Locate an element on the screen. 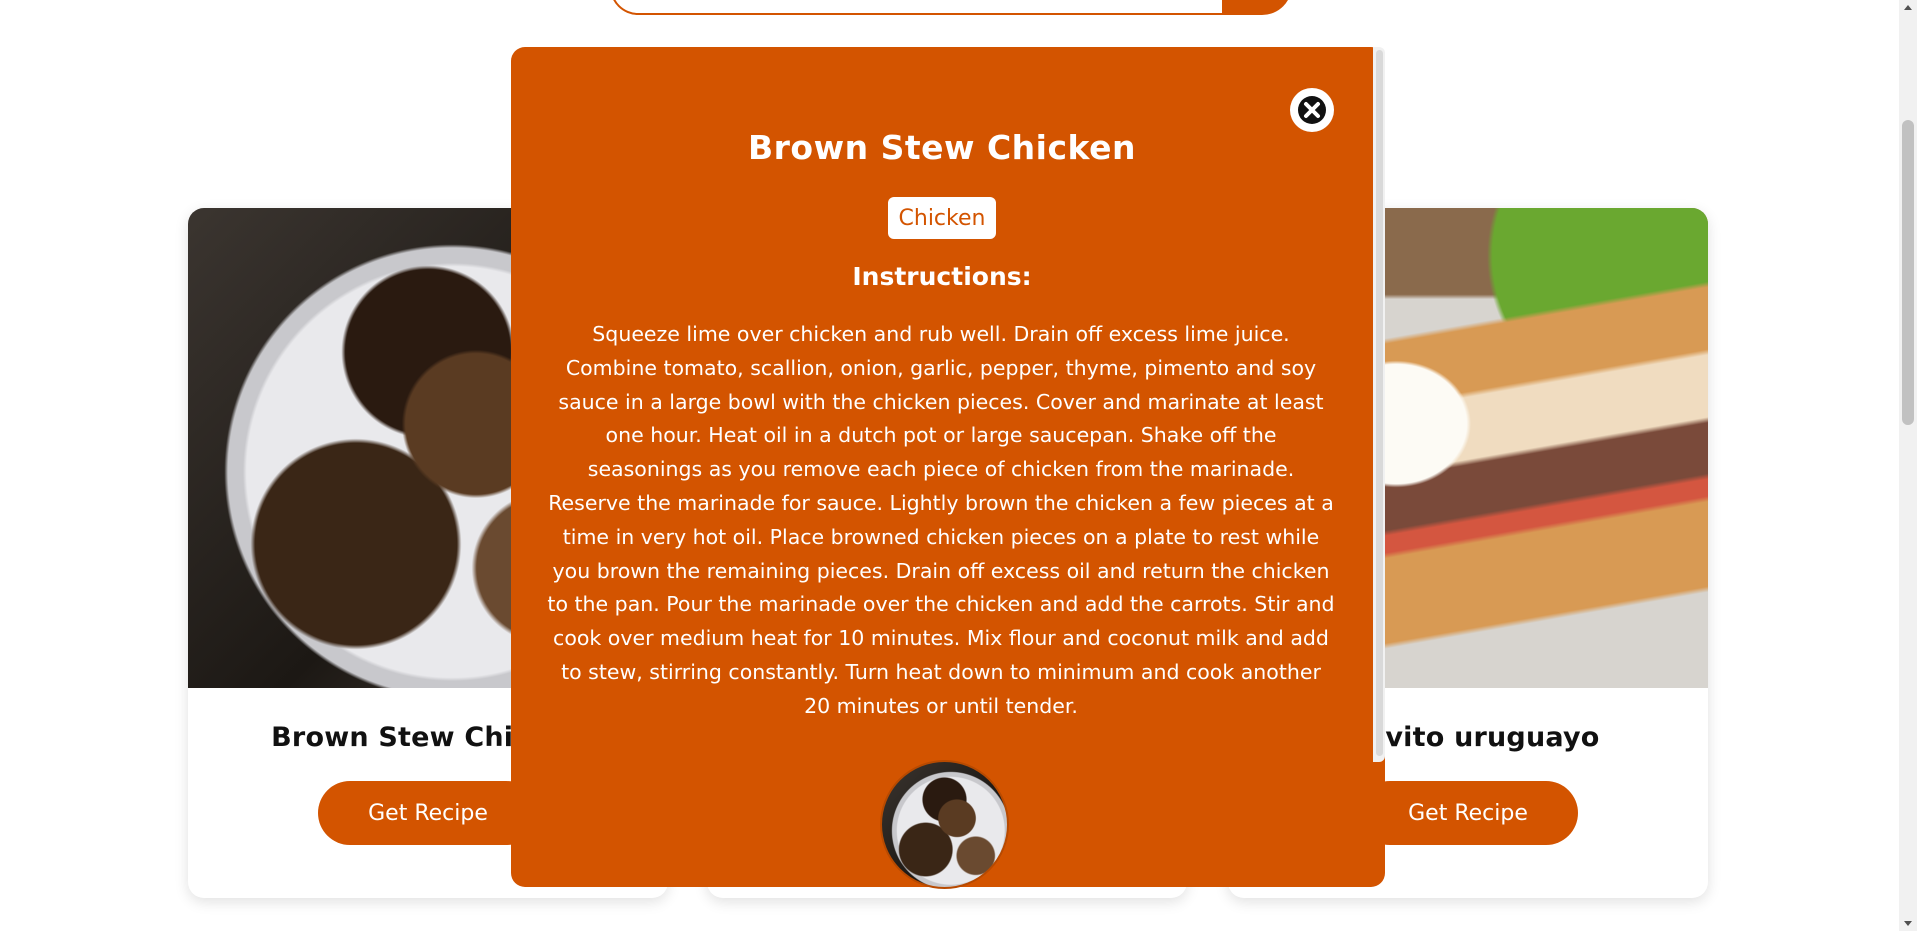 This screenshot has width=1917, height=931. instructions-heading: Instructions: is located at coordinates (942, 276).